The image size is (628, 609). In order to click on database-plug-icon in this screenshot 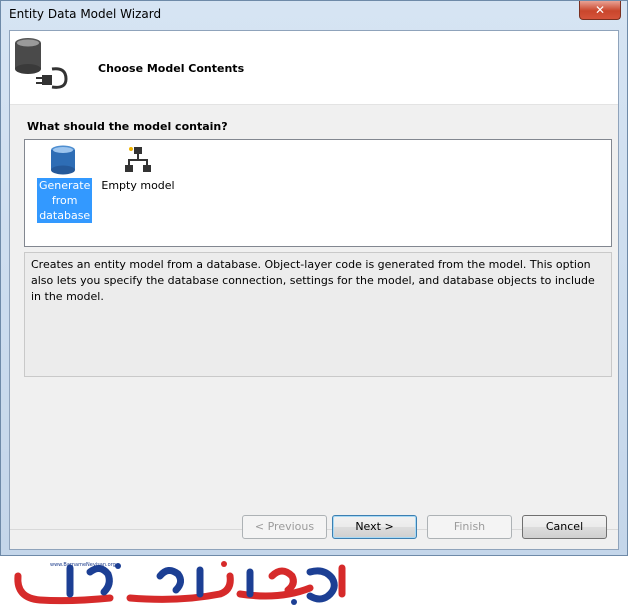, I will do `click(41, 63)`.